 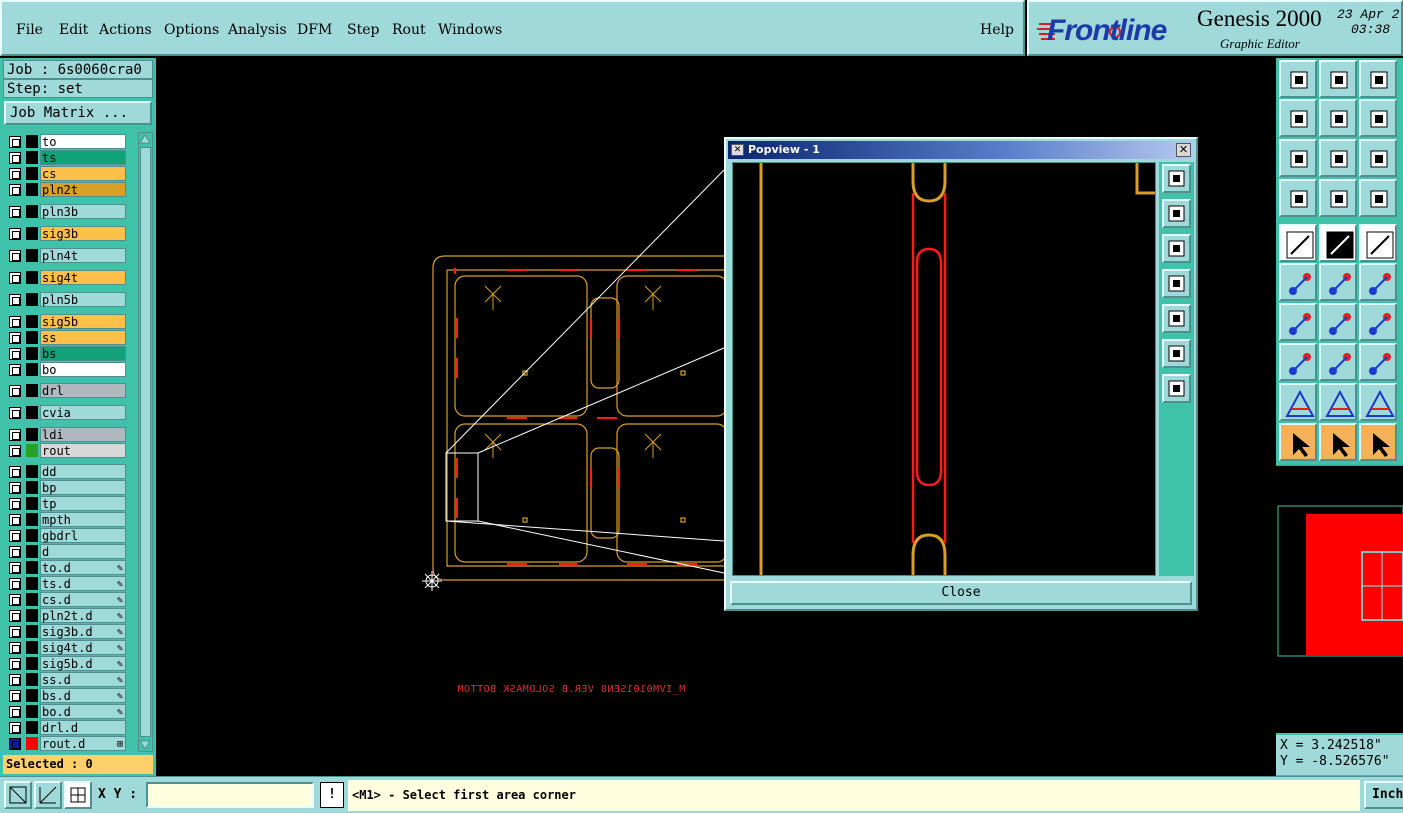 What do you see at coordinates (83, 412) in the screenshot?
I see `layer-name: cvia` at bounding box center [83, 412].